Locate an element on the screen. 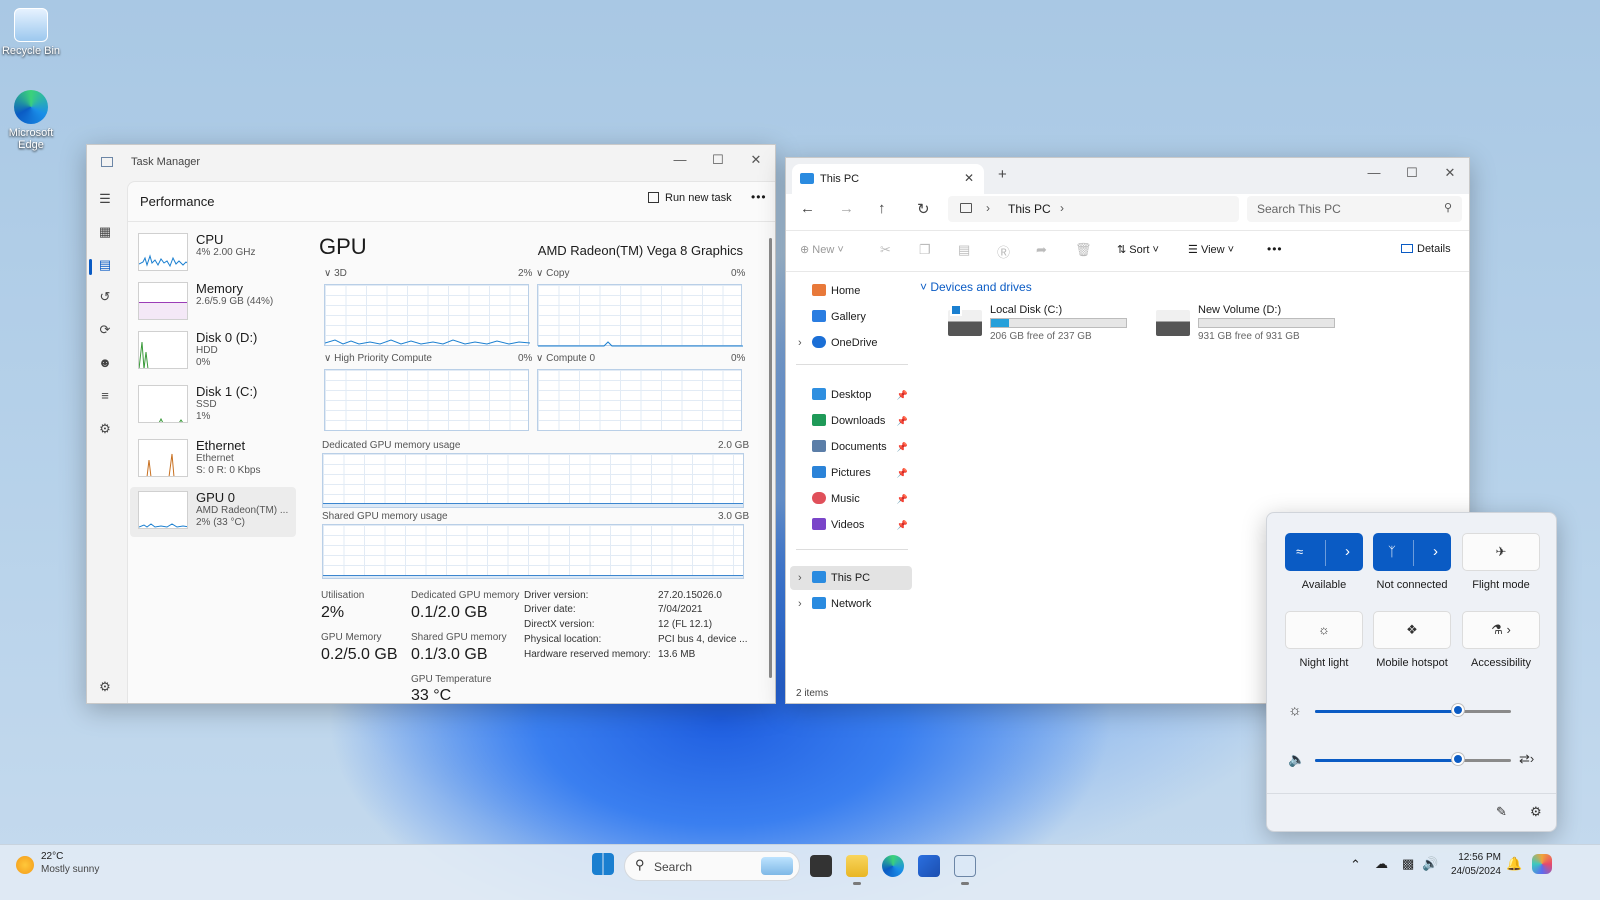  drive-d: New Volume (D:) 931 GB free of 931 GB is located at coordinates (1256, 324).